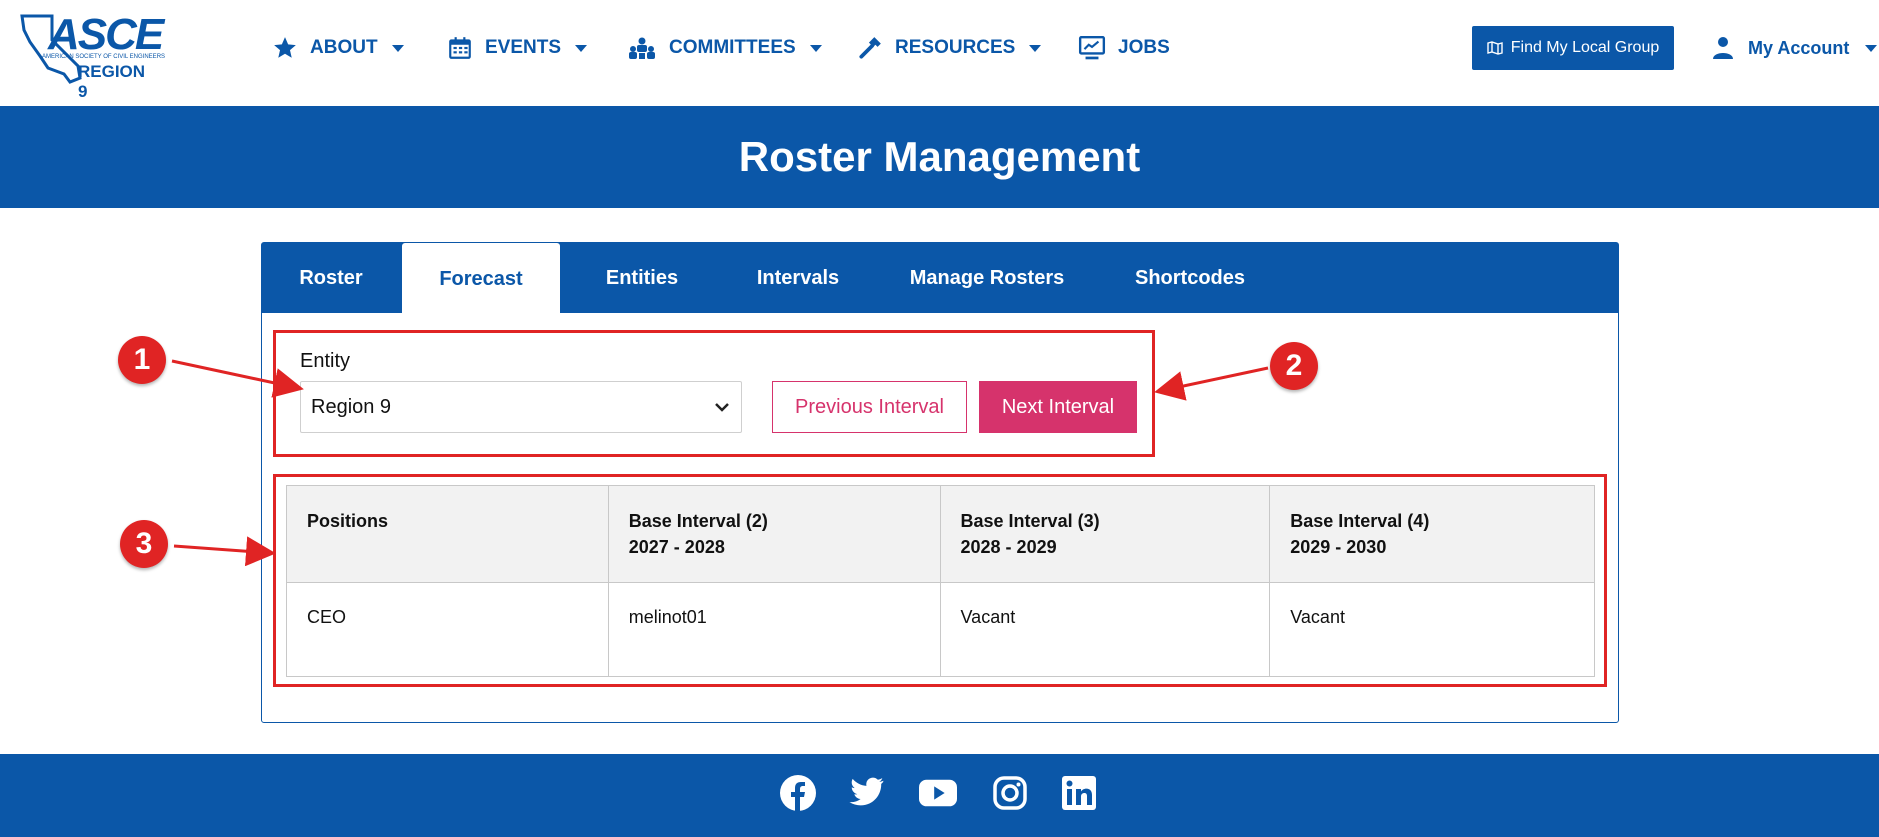  I want to click on tab-shortcodes: Shortcodes, so click(1190, 278).